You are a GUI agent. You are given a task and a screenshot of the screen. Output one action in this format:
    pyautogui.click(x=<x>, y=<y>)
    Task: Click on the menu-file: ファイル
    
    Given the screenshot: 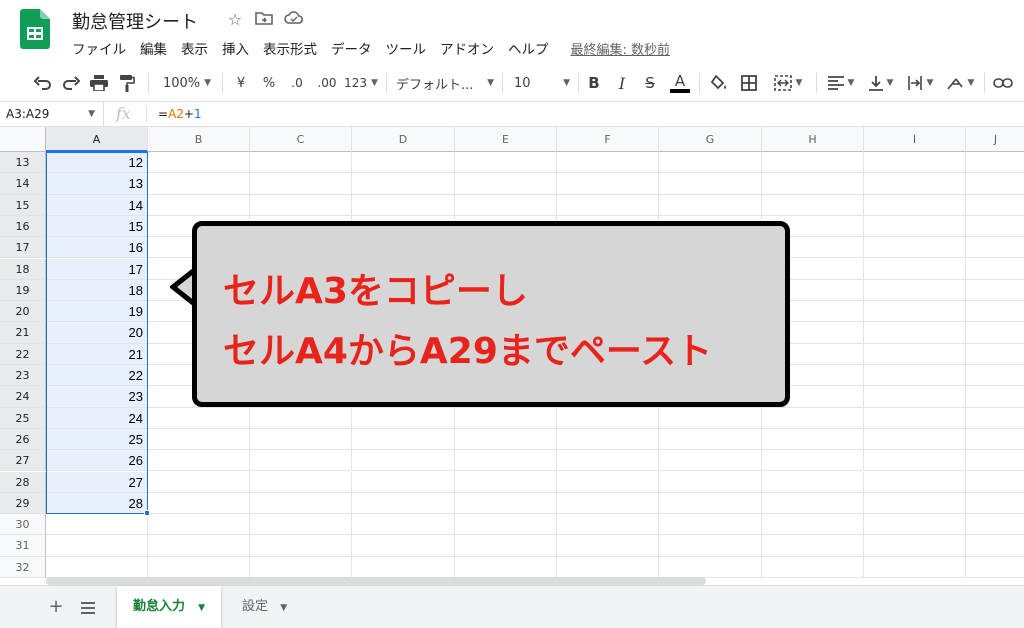 What is the action you would take?
    pyautogui.click(x=99, y=48)
    